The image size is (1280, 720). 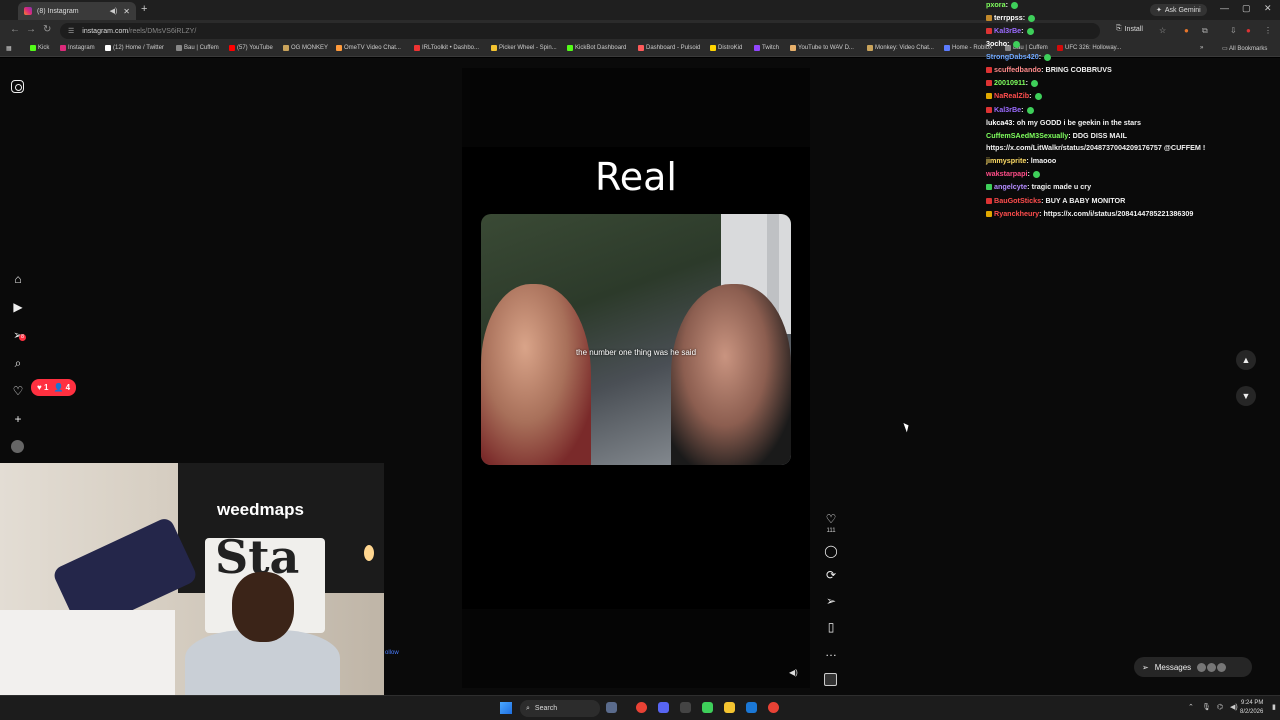 What do you see at coordinates (729, 707) in the screenshot?
I see `file-explorer-icon` at bounding box center [729, 707].